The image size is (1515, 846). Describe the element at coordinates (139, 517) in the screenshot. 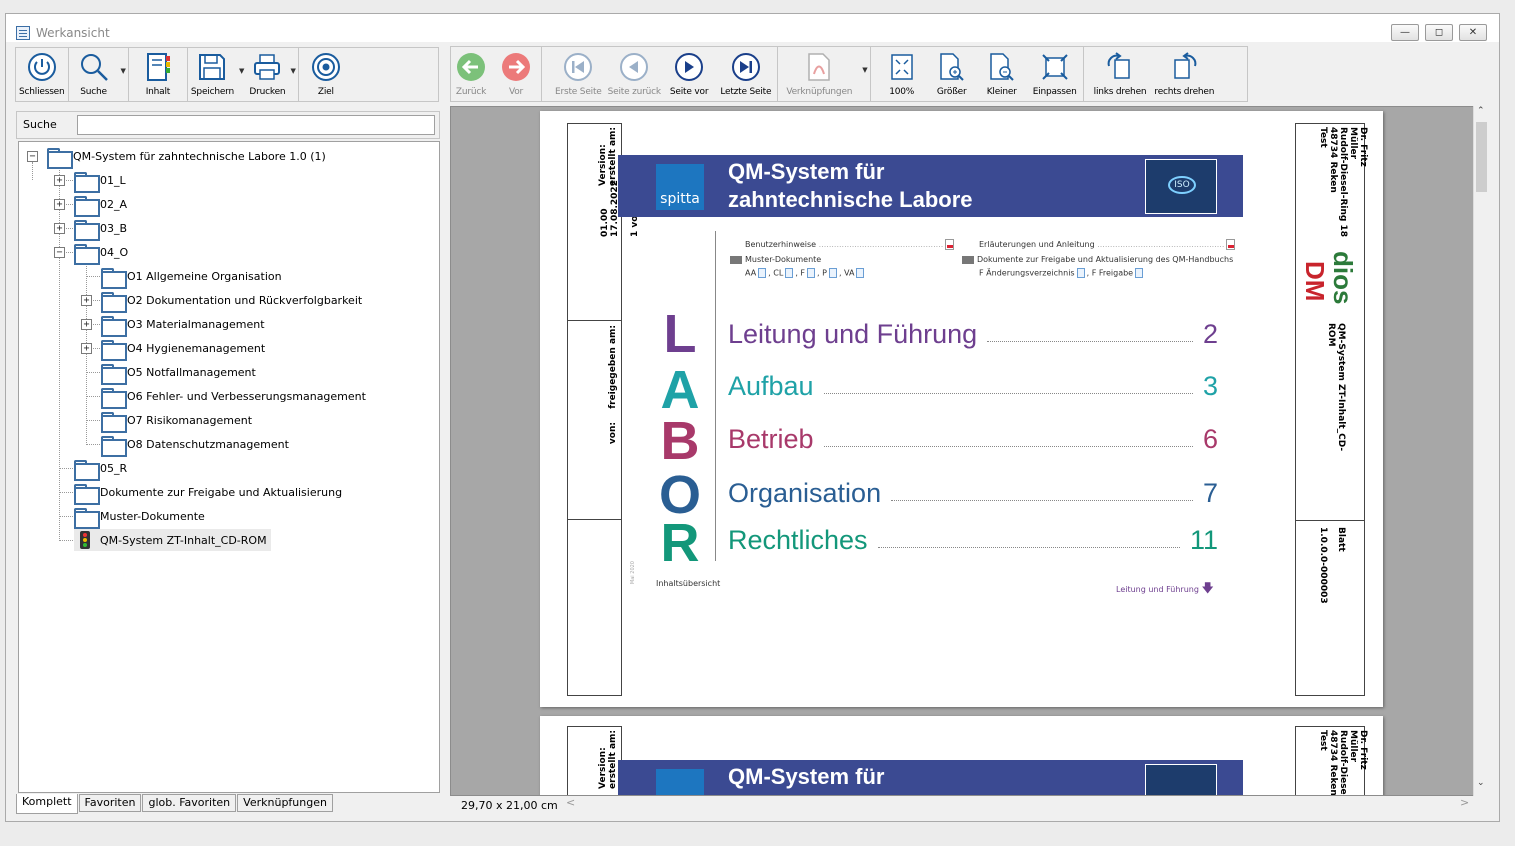

I see `tree-item: Muster-Dokumente` at that location.